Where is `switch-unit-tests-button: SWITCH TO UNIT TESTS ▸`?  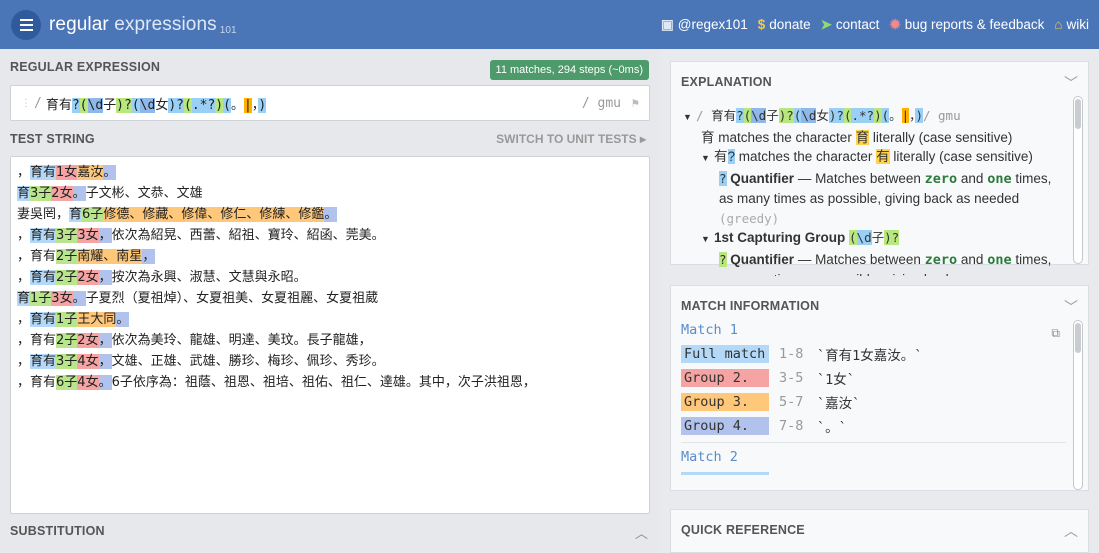
switch-unit-tests-button: SWITCH TO UNIT TESTS ▸ is located at coordinates (571, 139).